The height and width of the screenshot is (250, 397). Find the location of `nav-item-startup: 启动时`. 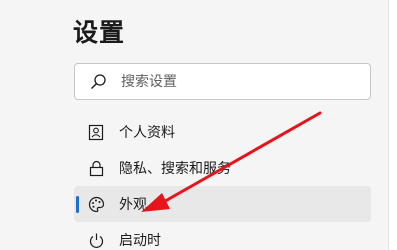

nav-item-startup: 启动时 is located at coordinates (222, 236).